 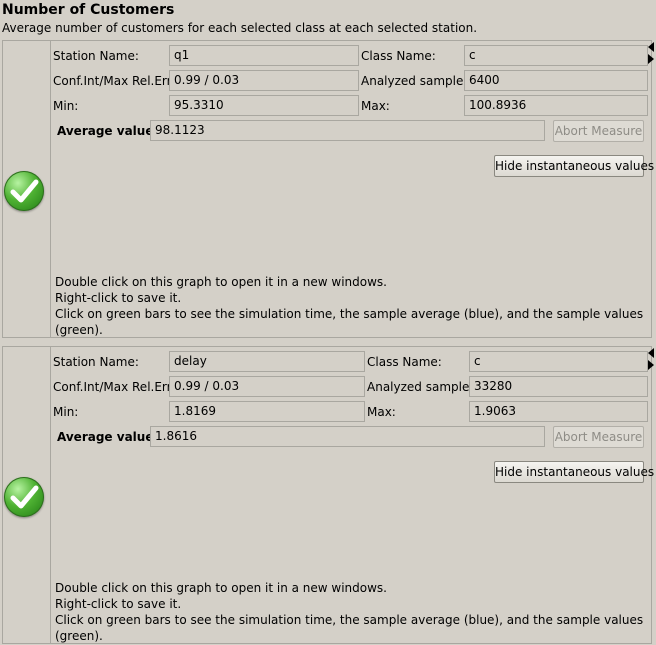 I want to click on analyzed-samples-field: 6400, so click(x=556, y=80).